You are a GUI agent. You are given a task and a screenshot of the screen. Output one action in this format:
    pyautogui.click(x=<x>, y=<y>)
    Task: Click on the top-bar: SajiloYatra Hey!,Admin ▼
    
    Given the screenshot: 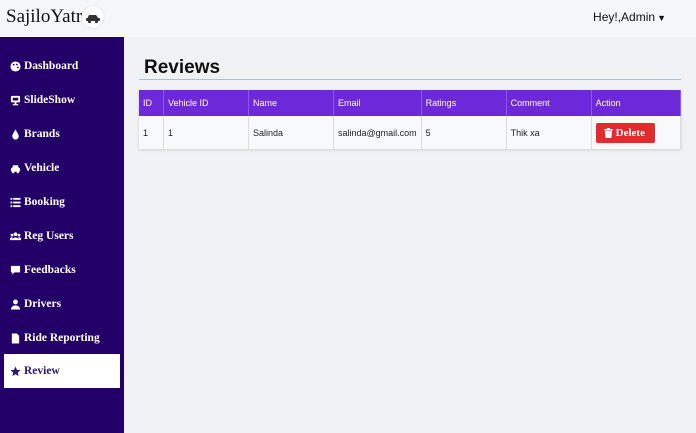 What is the action you would take?
    pyautogui.click(x=348, y=18)
    